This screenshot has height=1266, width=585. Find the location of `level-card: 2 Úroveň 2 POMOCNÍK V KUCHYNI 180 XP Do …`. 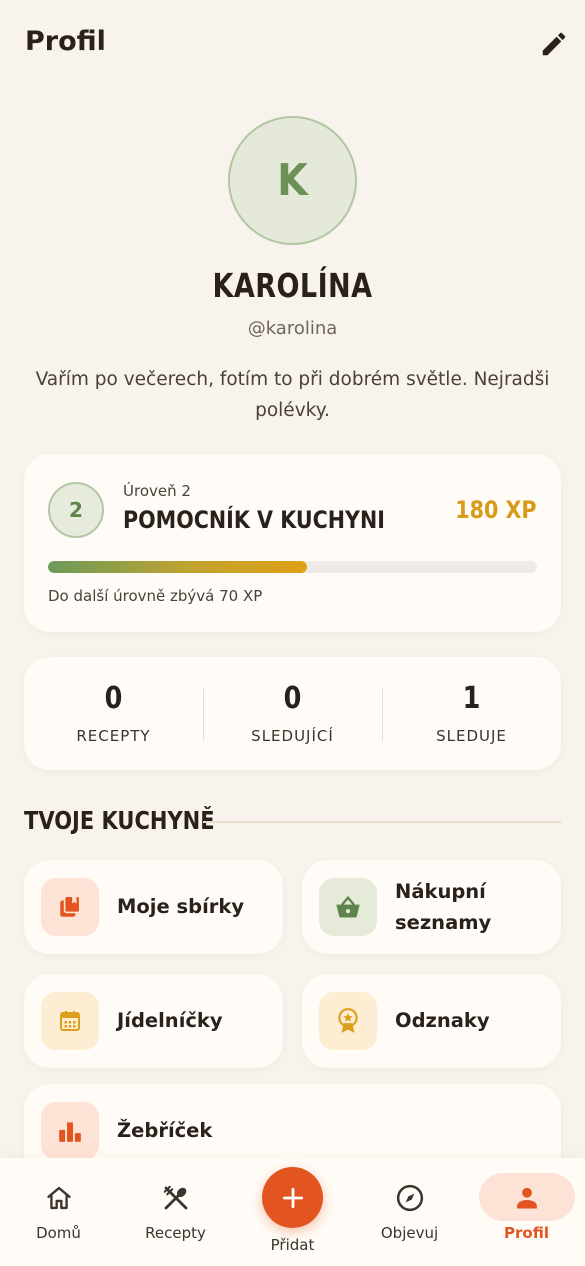

level-card: 2 Úroveň 2 POMOCNÍK V KUCHYNI 180 XP Do … is located at coordinates (292, 543).